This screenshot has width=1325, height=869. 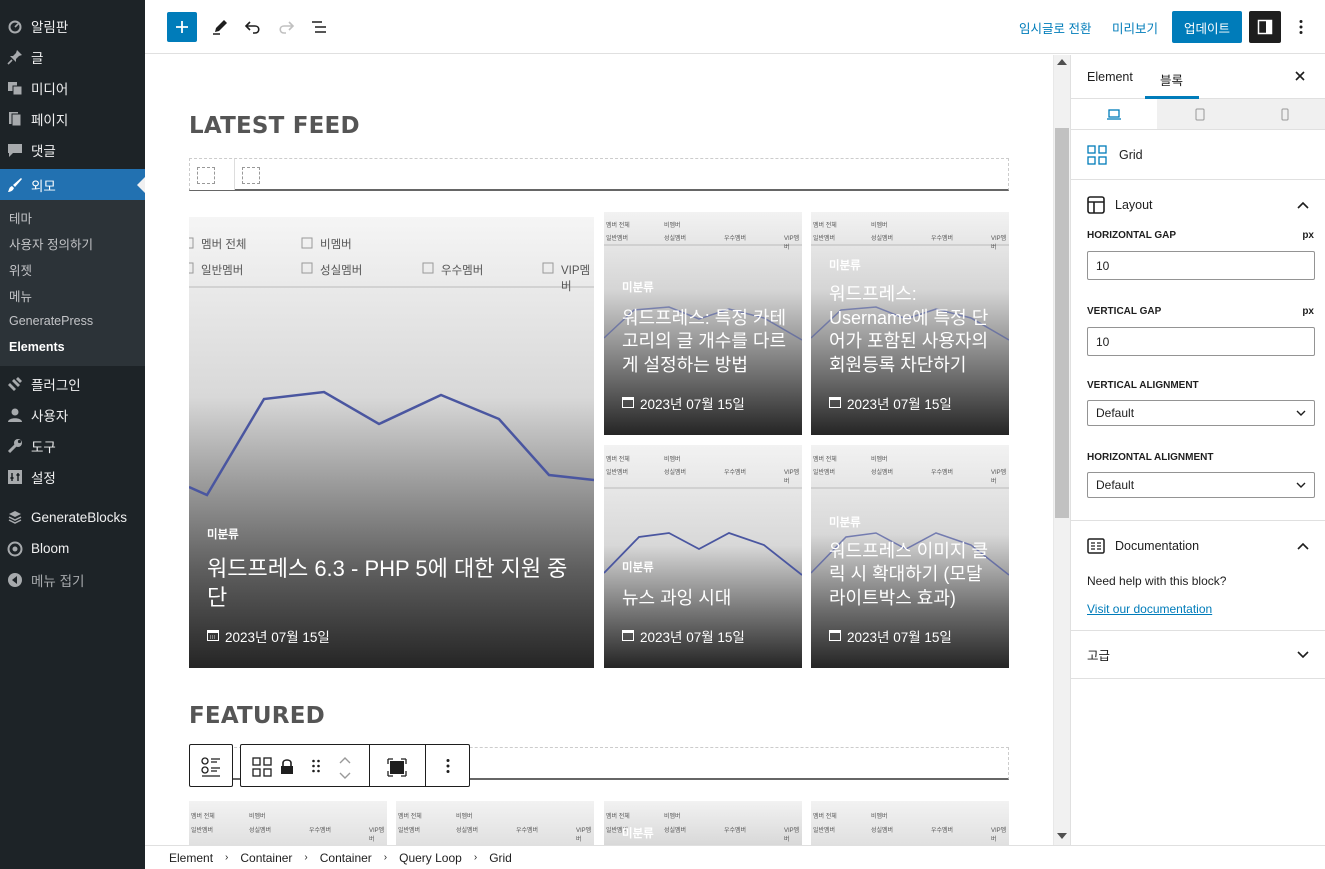 I want to click on menu-item-plugins: 플러그인, so click(x=72, y=383).